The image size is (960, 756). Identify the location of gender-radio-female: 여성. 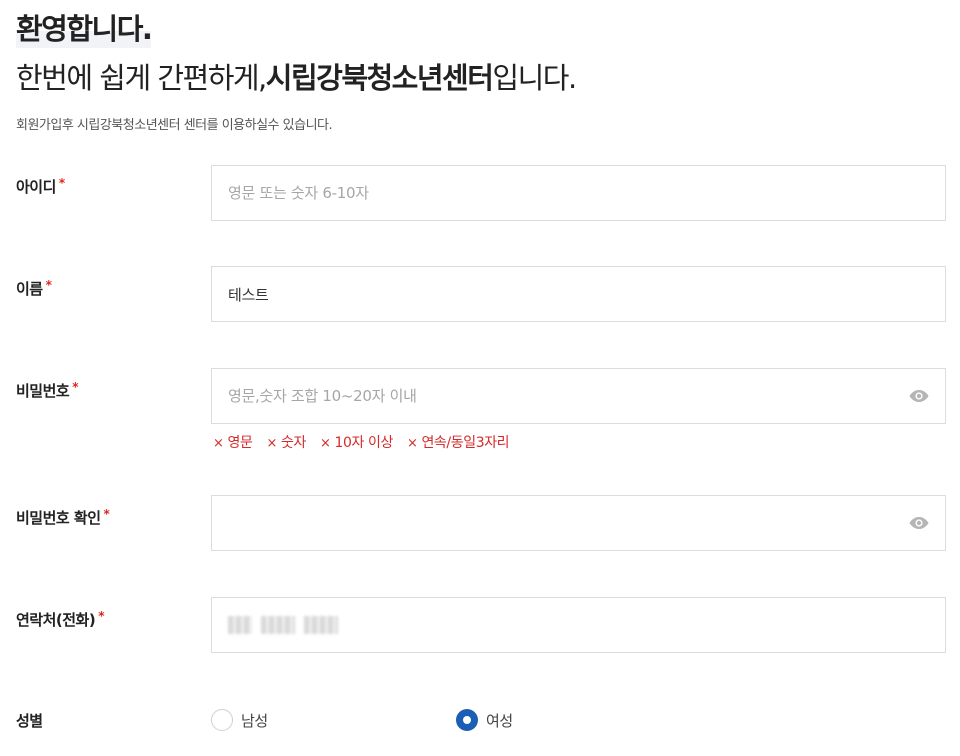
(484, 720).